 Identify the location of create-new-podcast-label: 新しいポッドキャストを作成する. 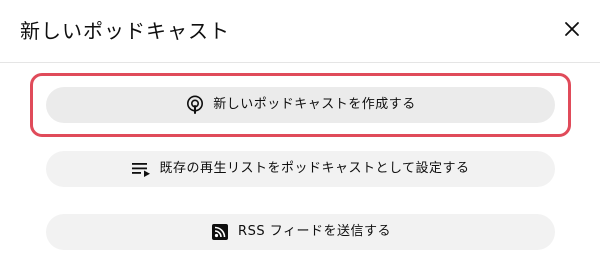
(314, 104).